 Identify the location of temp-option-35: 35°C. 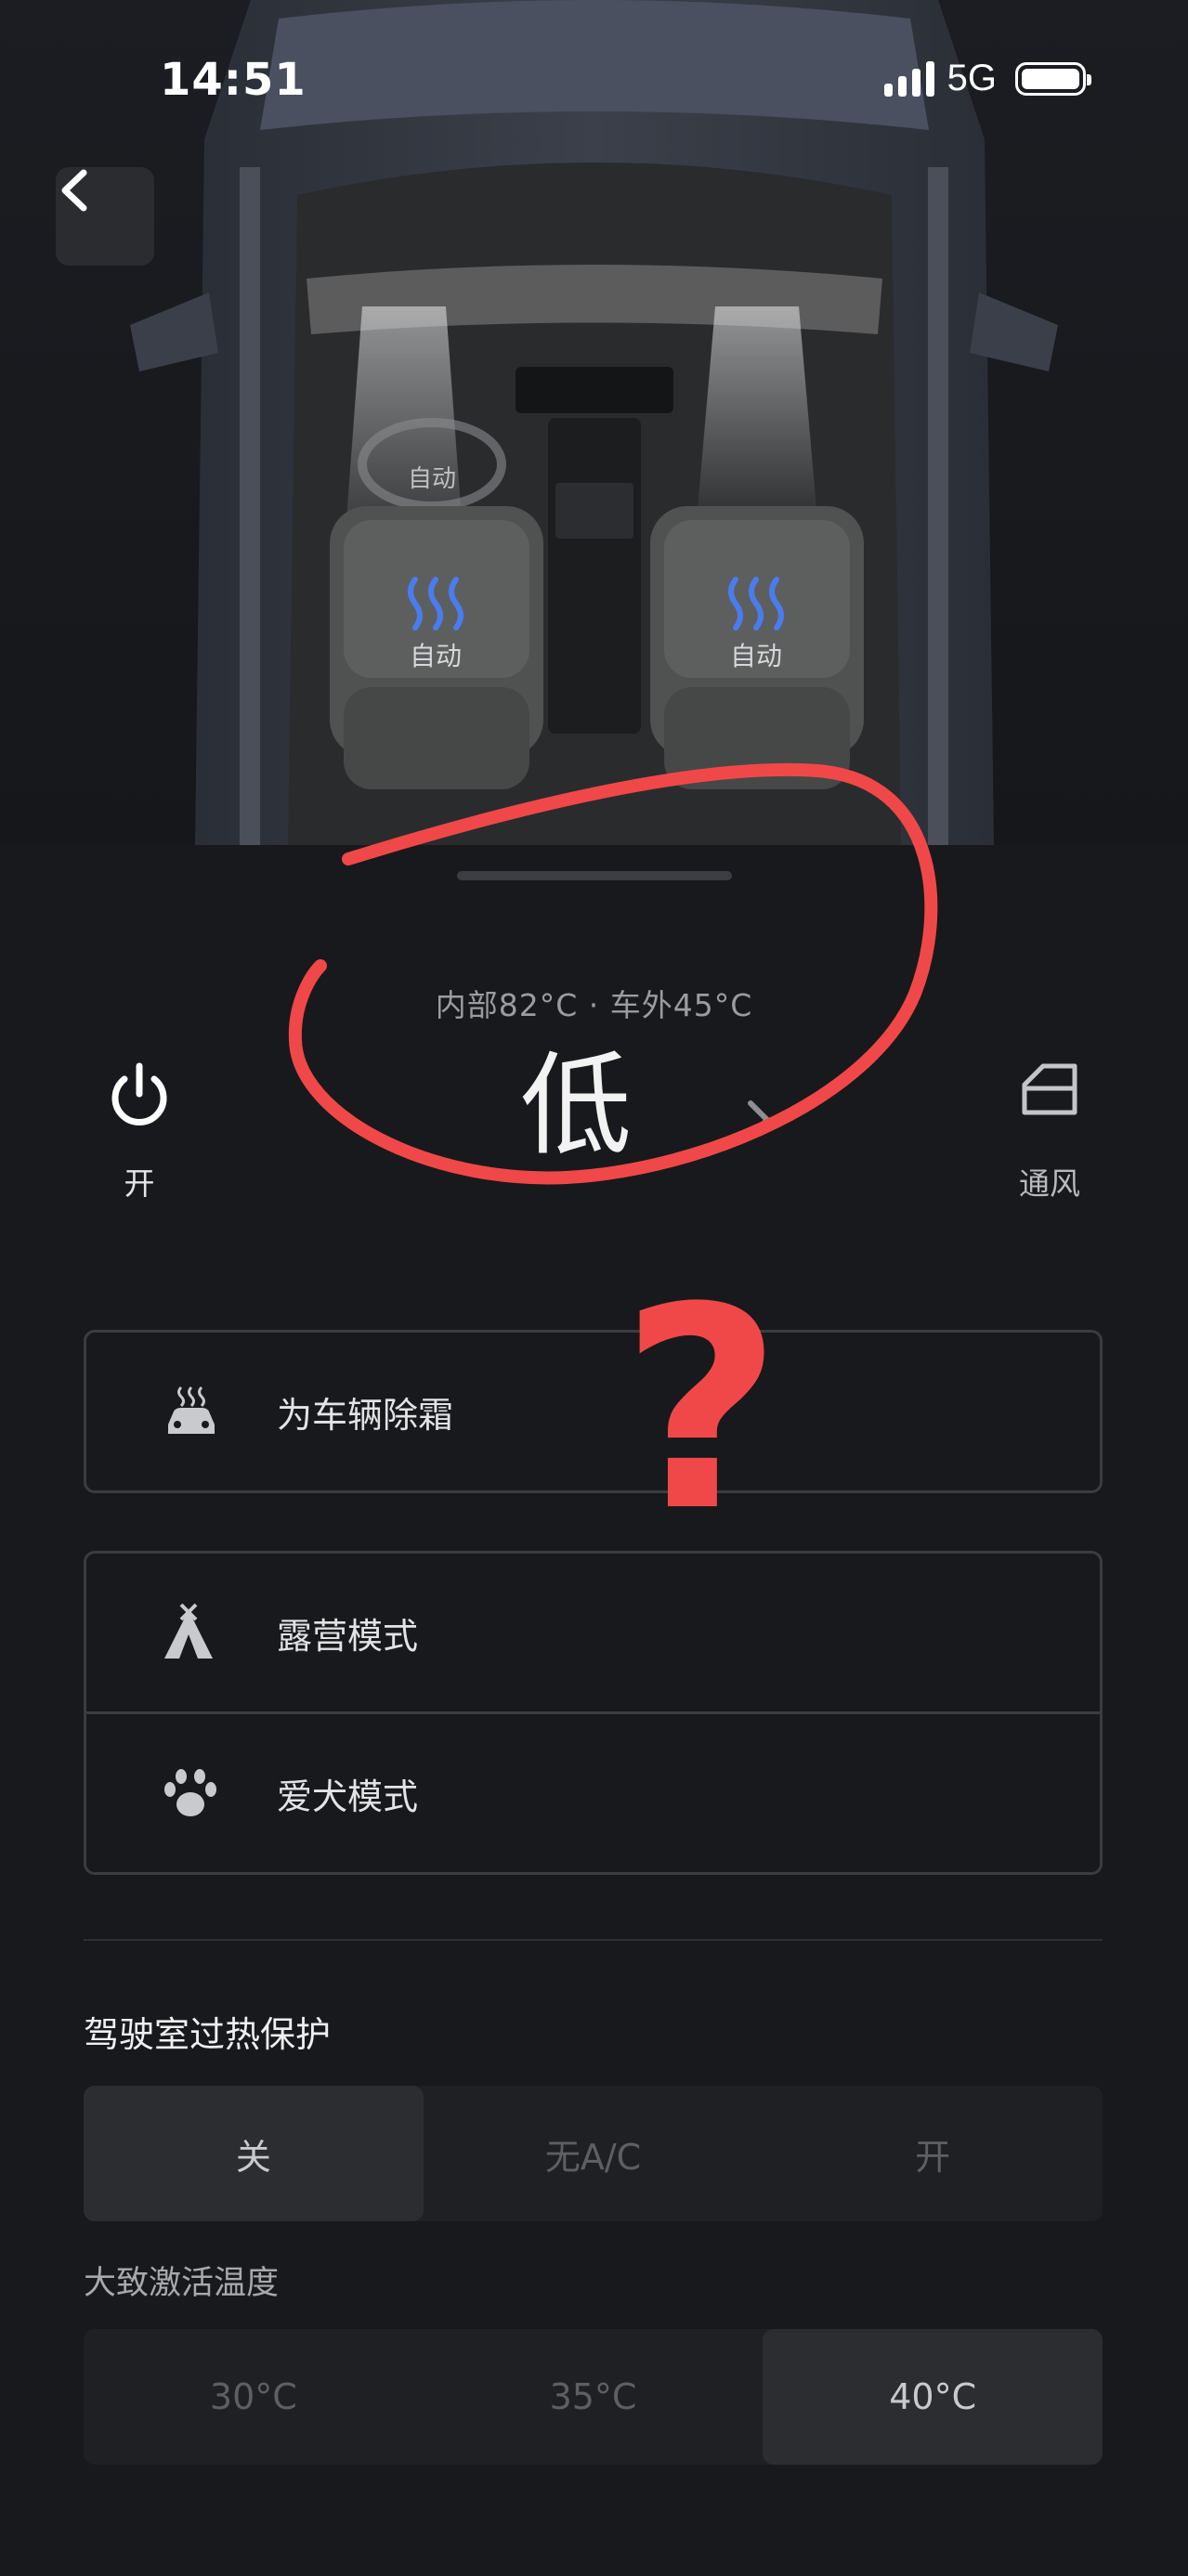
(594, 2397).